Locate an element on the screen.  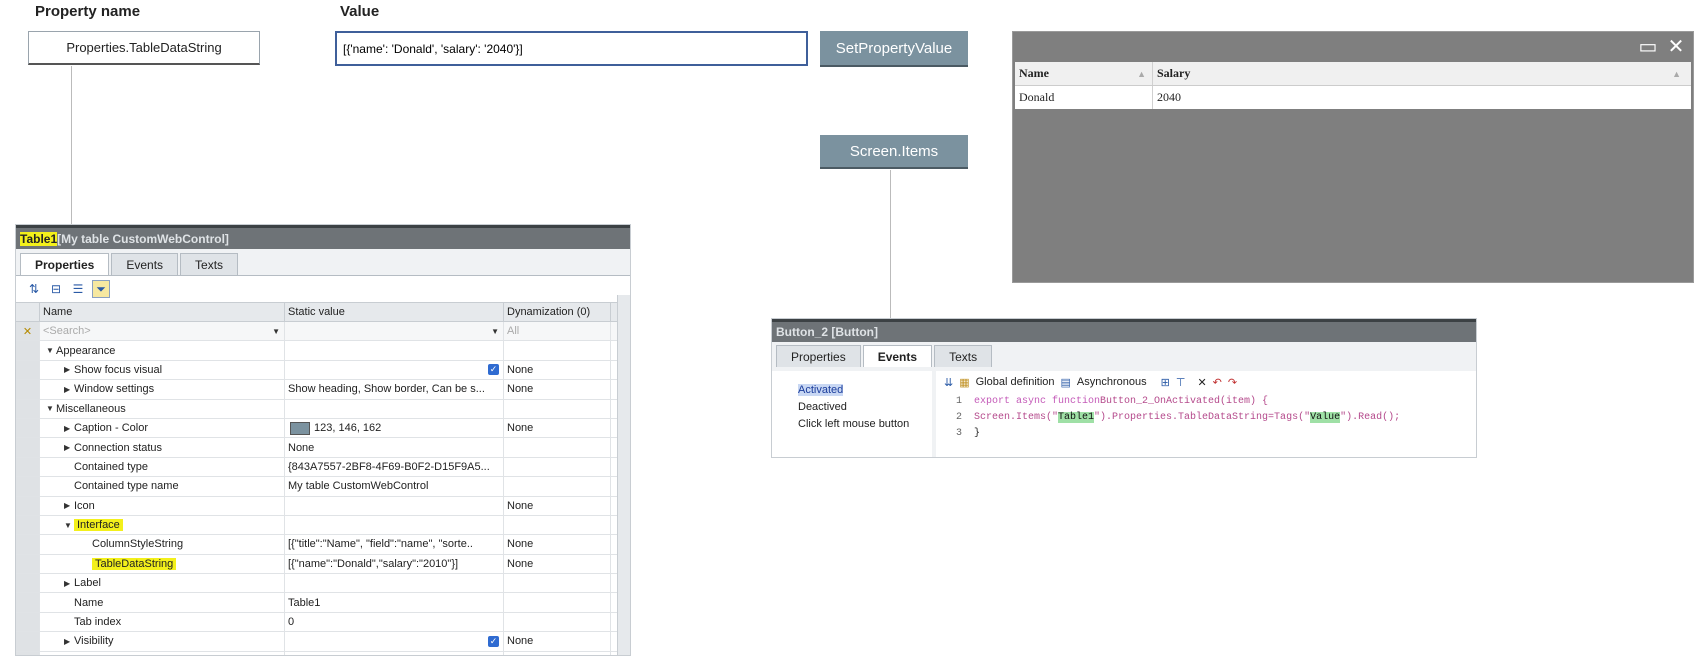
screen-items-button: Screen.Items is located at coordinates (894, 152).